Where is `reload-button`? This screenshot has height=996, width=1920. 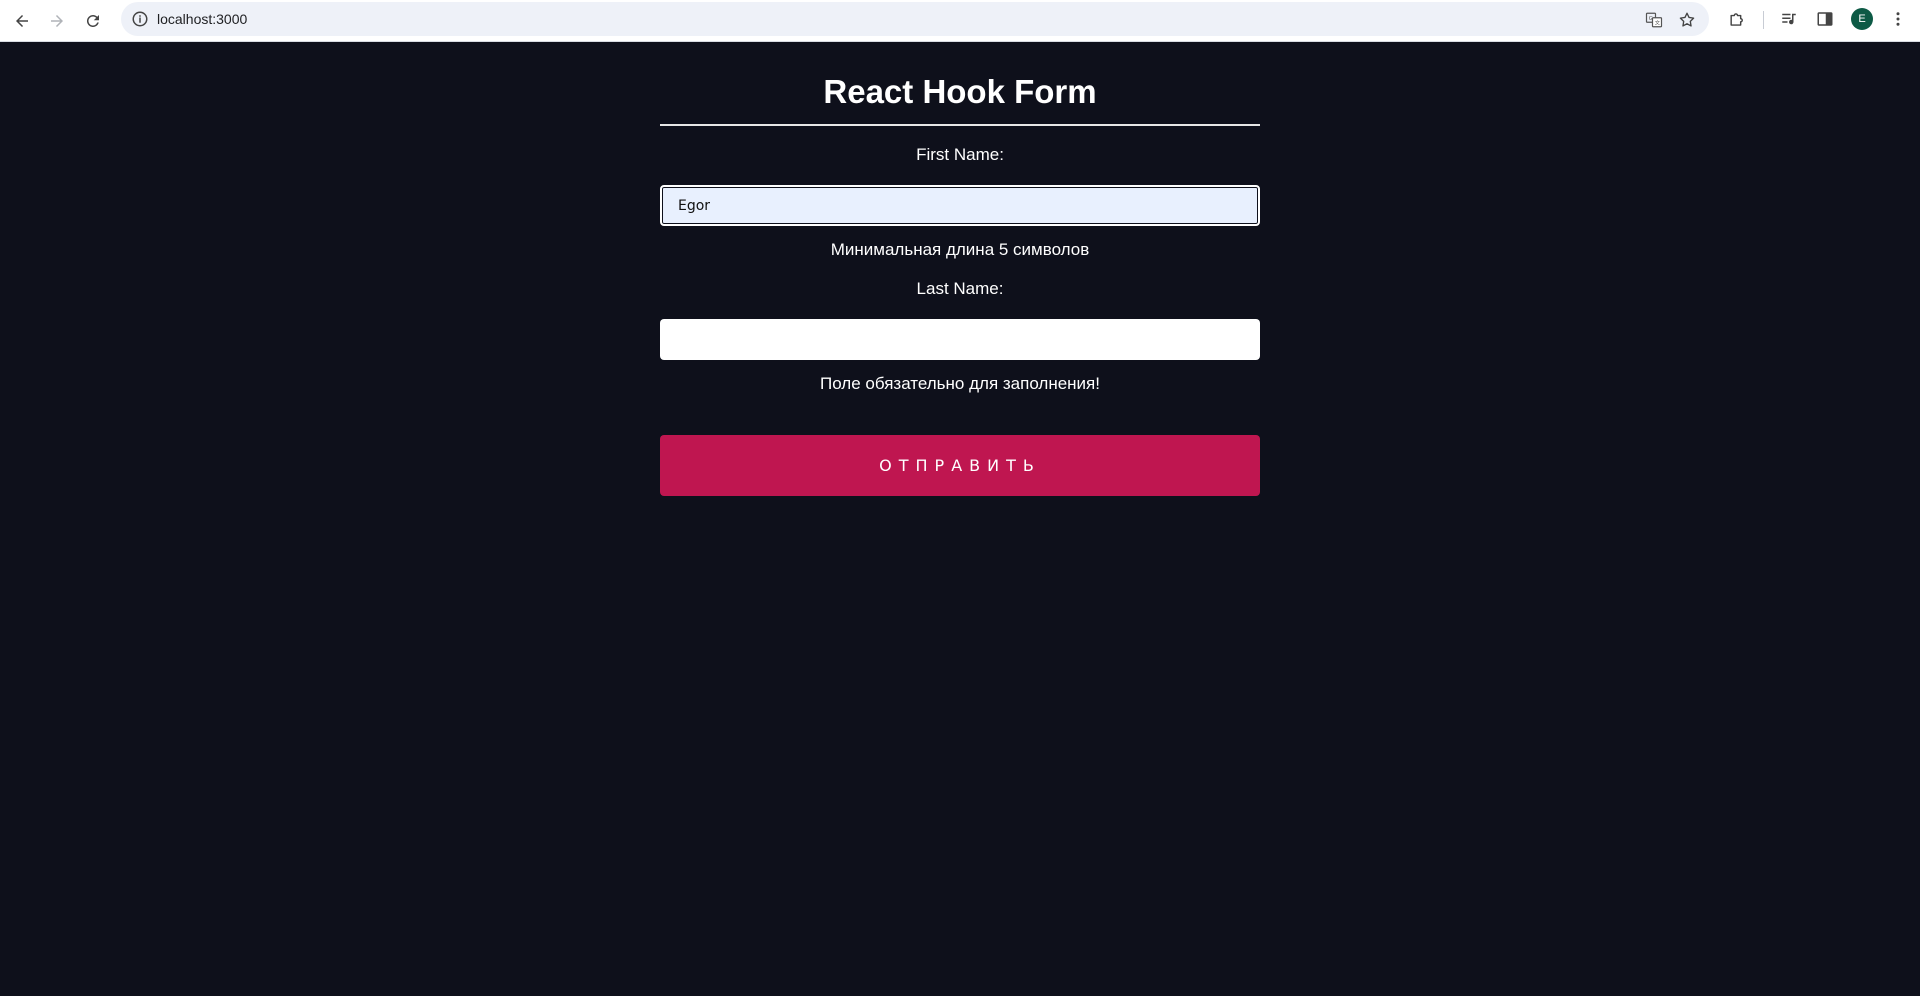 reload-button is located at coordinates (93, 21).